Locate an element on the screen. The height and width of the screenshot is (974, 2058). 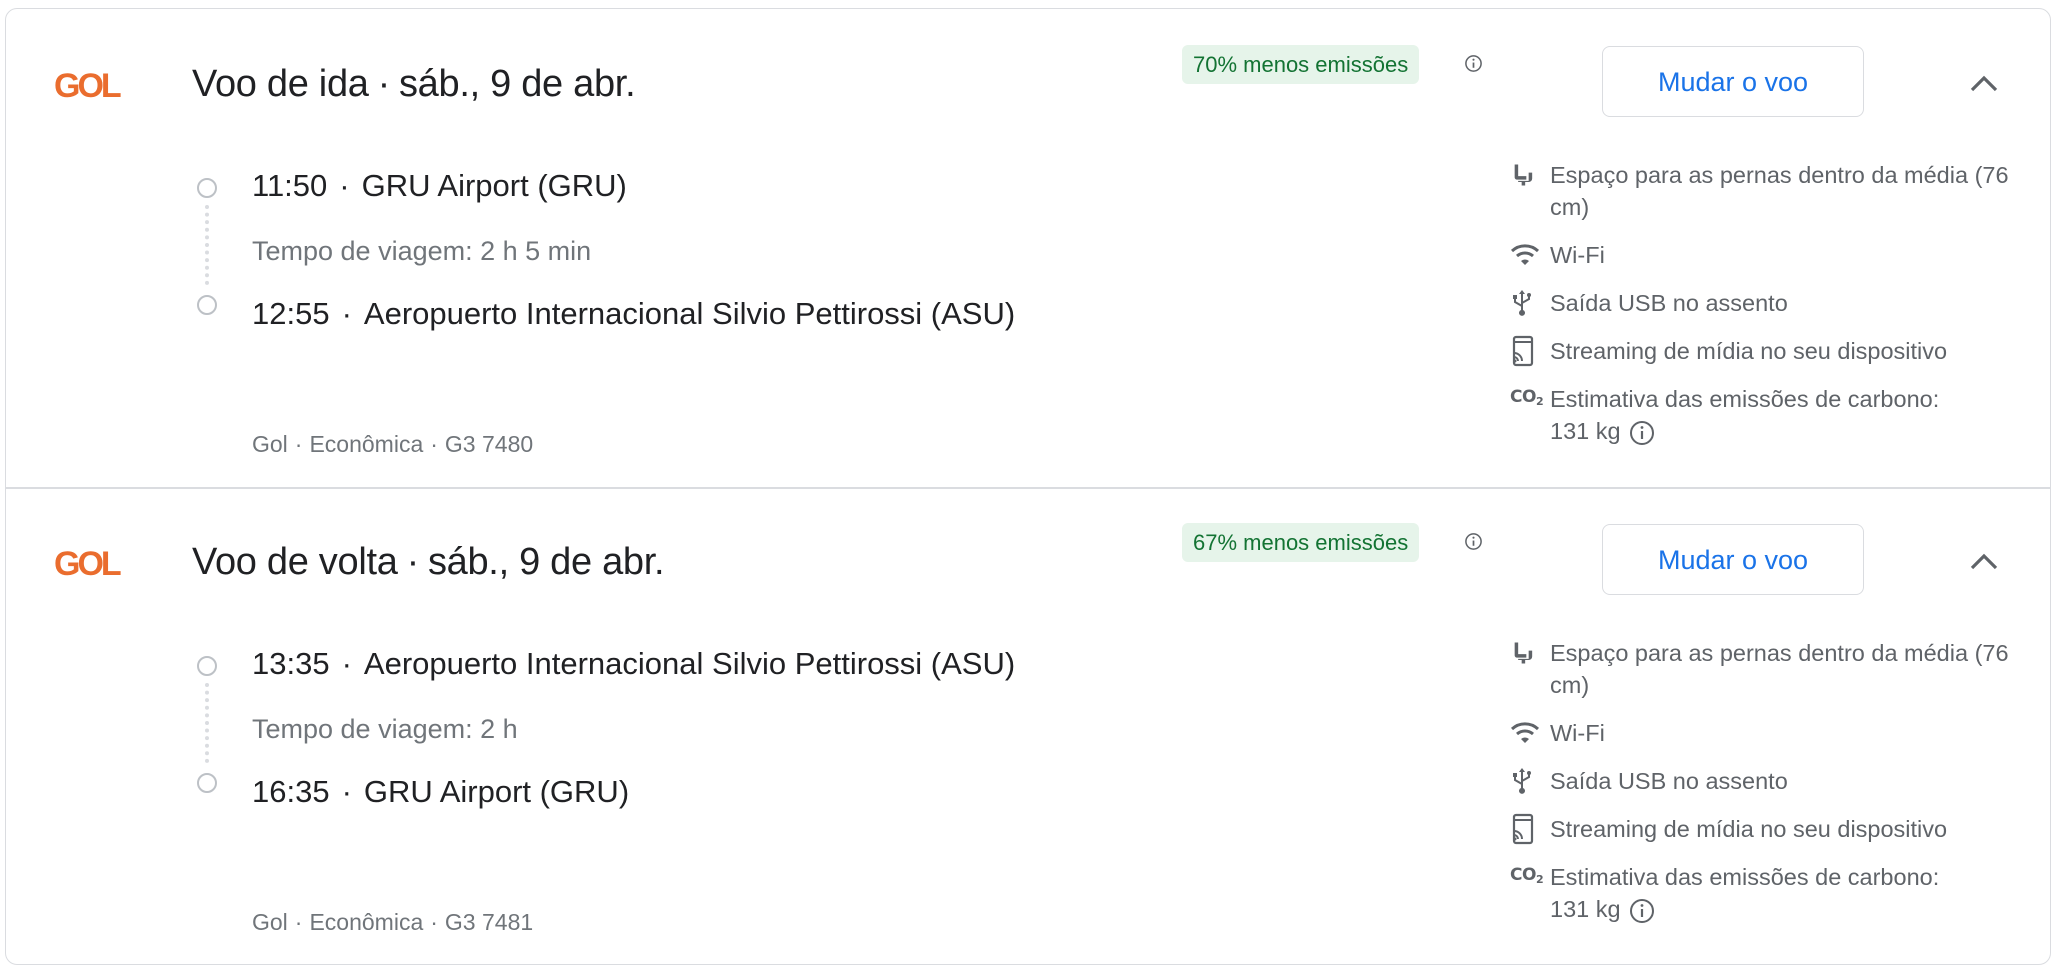
flight-title: Voo de ida · sáb., 9 de abr. is located at coordinates (414, 84).